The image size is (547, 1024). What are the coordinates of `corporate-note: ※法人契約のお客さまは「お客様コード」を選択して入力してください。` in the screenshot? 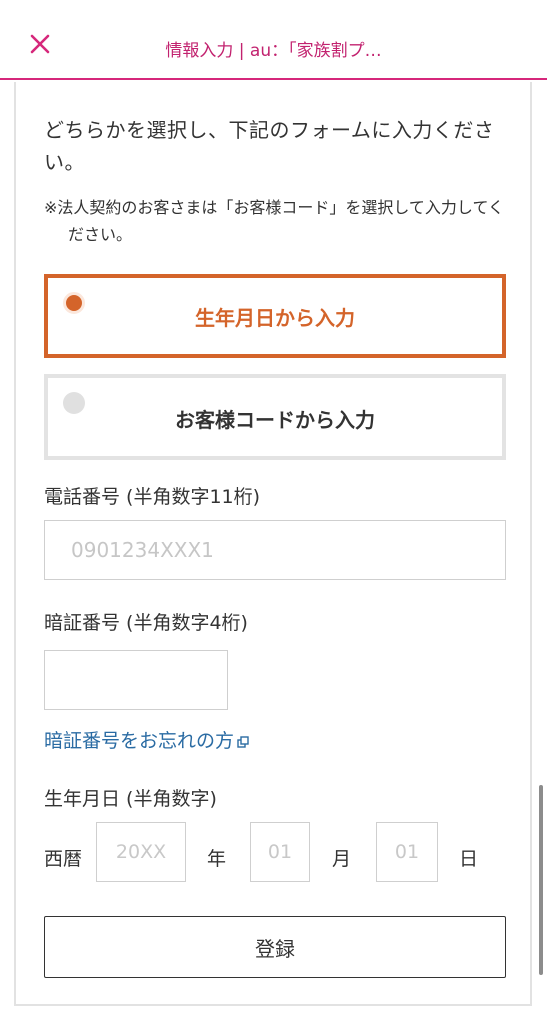 It's located at (274, 221).